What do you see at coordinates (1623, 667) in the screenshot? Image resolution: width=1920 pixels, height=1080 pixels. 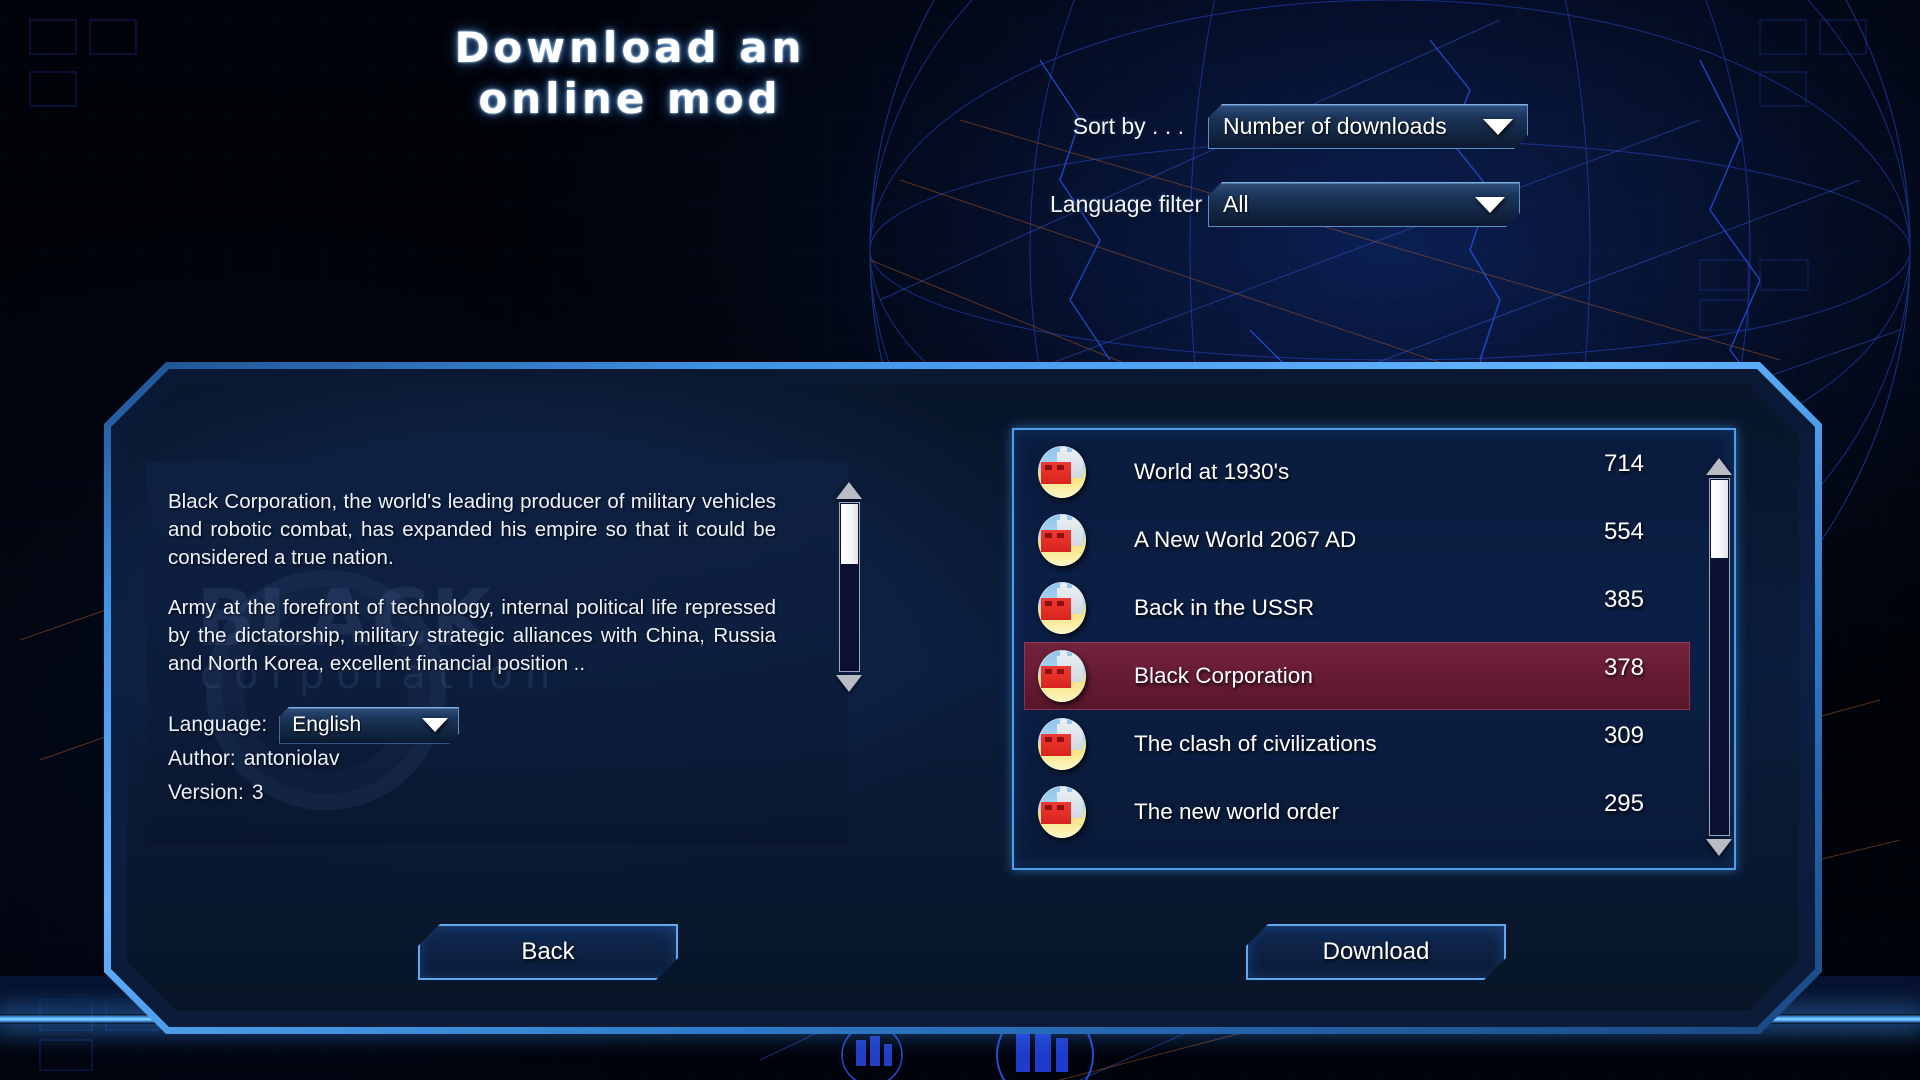 I see `mod-download-count: 378` at bounding box center [1623, 667].